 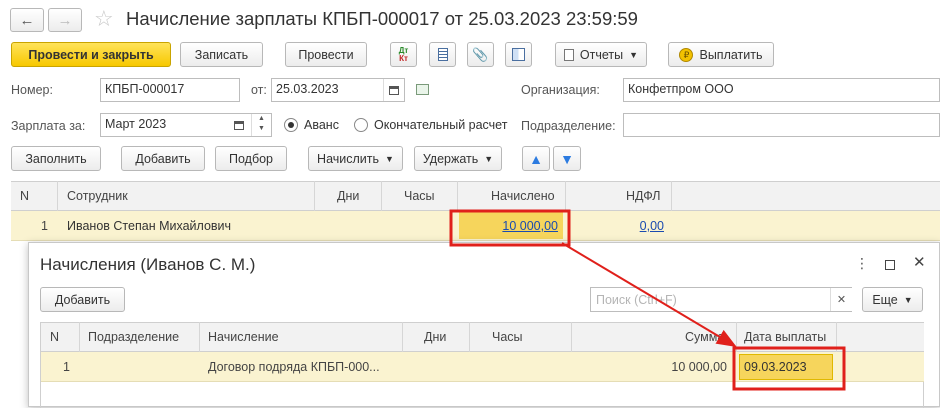 I want to click on arrow-left-icon: ←, so click(x=27, y=20).